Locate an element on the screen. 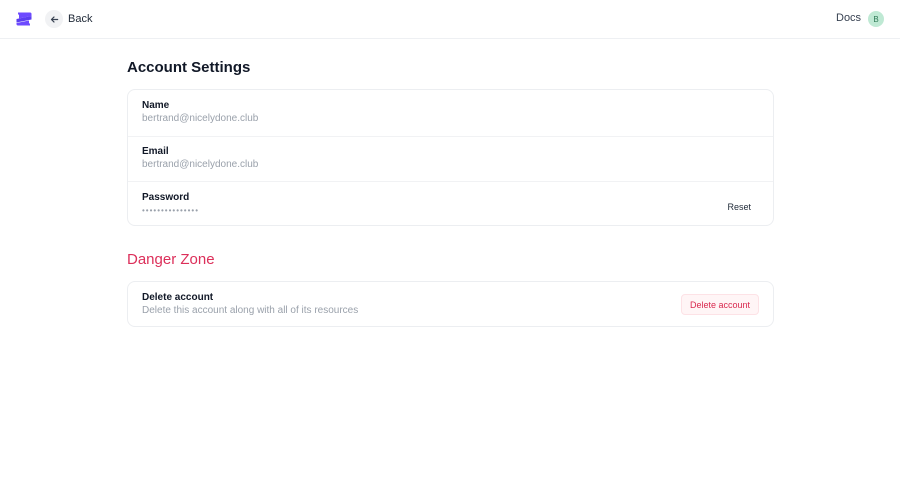 The image size is (900, 484). arrow-left-icon is located at coordinates (54, 19).